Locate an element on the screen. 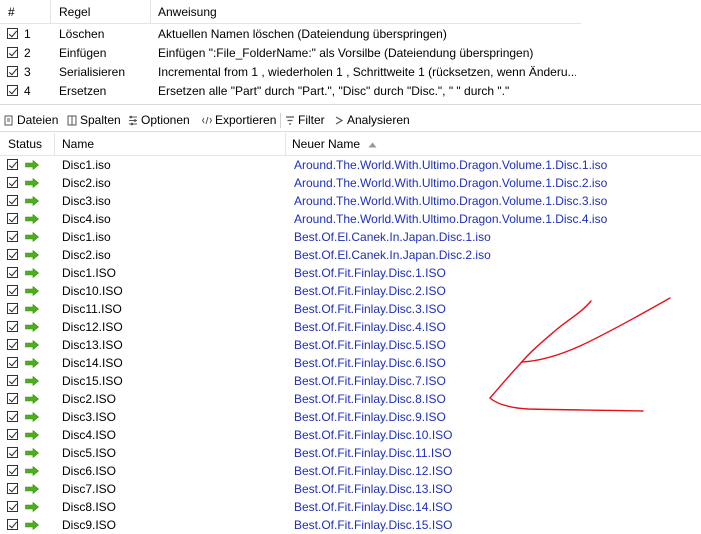 The height and width of the screenshot is (534, 701). red-annotation-drawing is located at coordinates (580, 354).